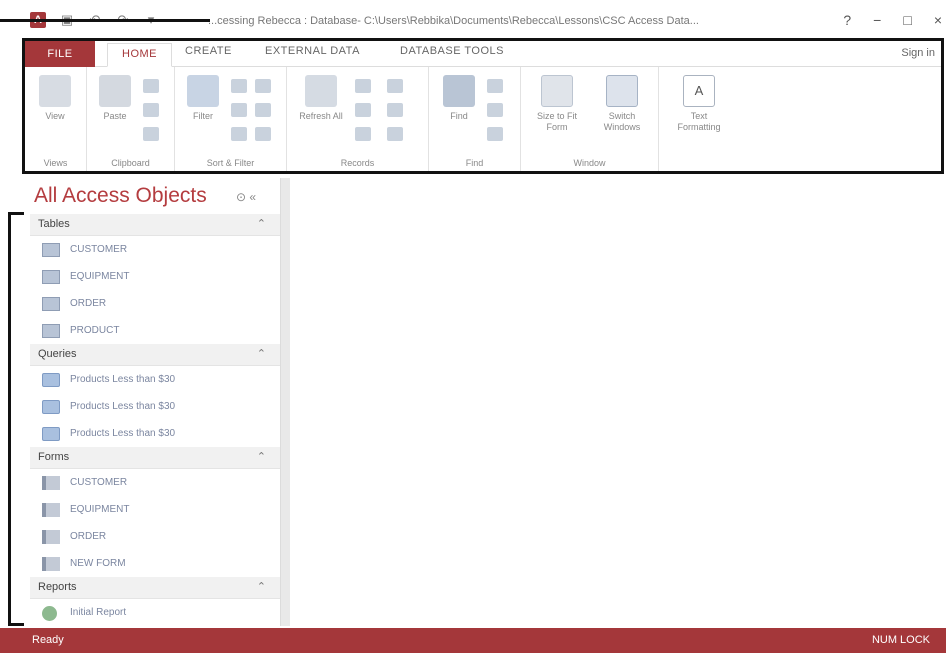 The height and width of the screenshot is (653, 946). Describe the element at coordinates (155, 330) in the screenshot. I see `nav-item-table: PRODUCT` at that location.